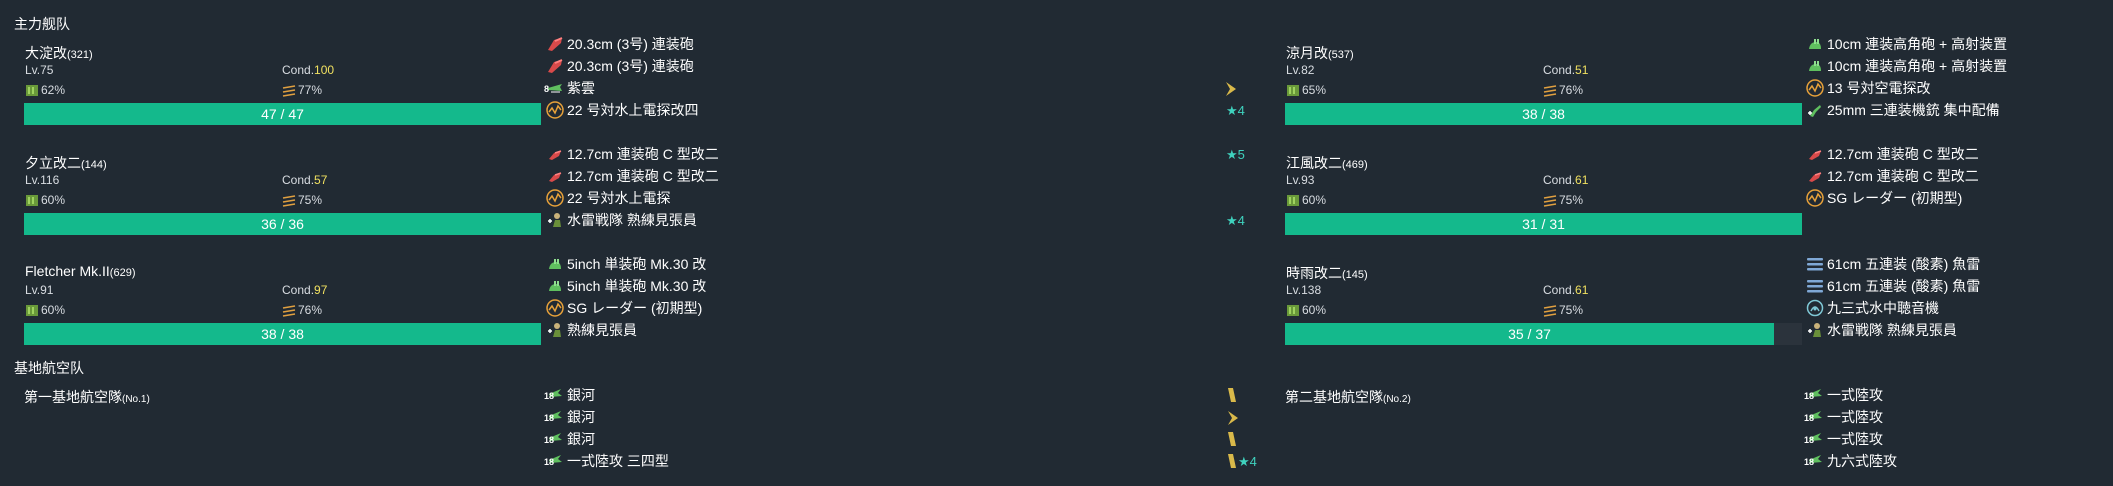  What do you see at coordinates (1231, 89) in the screenshot?
I see `left-ship-0-eq-2-proficiency-chevron-icon` at bounding box center [1231, 89].